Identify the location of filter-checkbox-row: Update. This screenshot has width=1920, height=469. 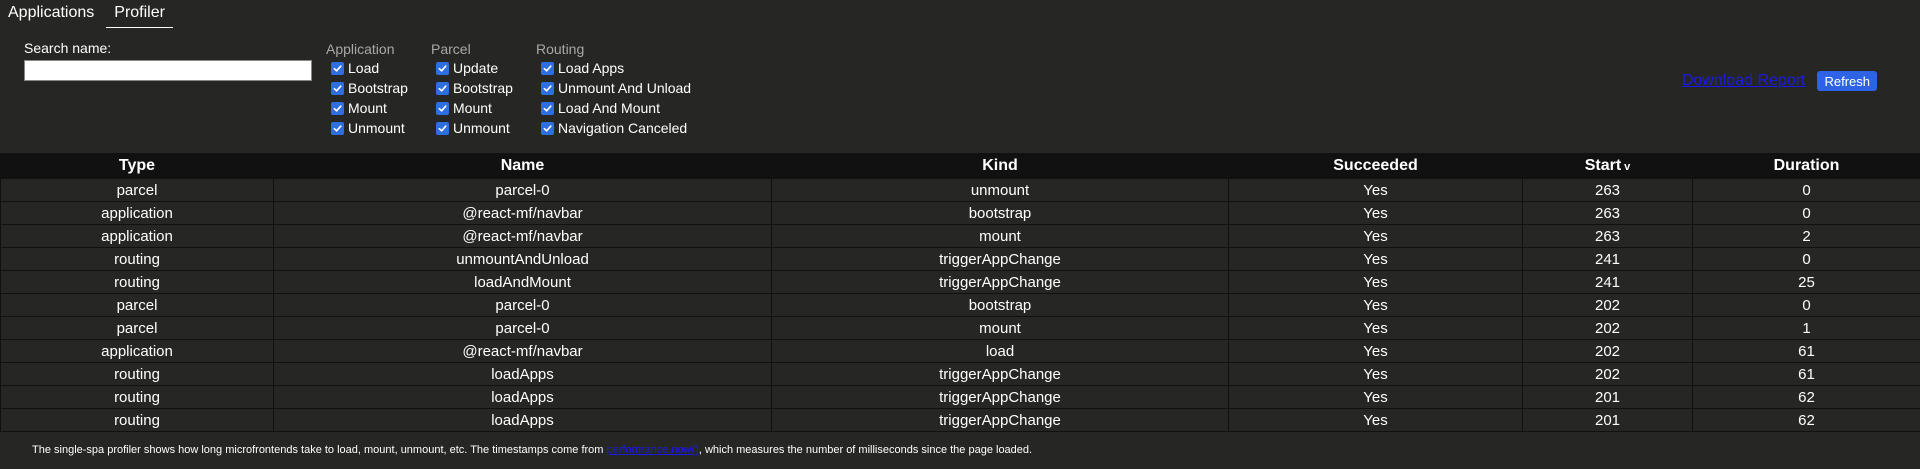
(474, 68).